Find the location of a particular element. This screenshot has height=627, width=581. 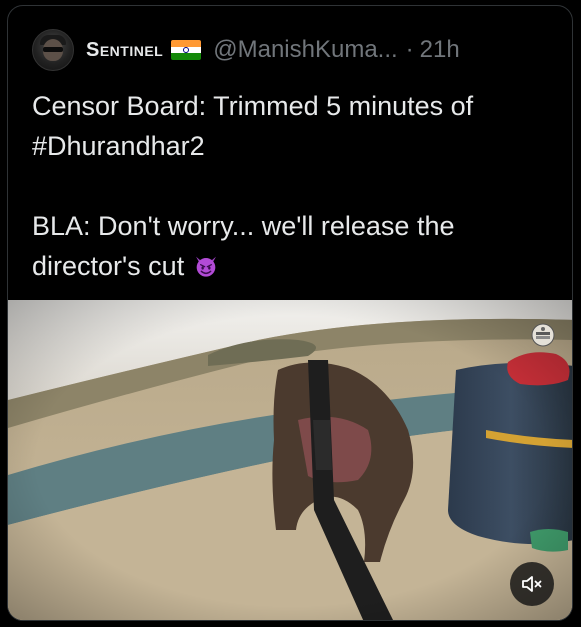

tweet-text-line: BLA: Don't worry... we'll release the is located at coordinates (243, 226).